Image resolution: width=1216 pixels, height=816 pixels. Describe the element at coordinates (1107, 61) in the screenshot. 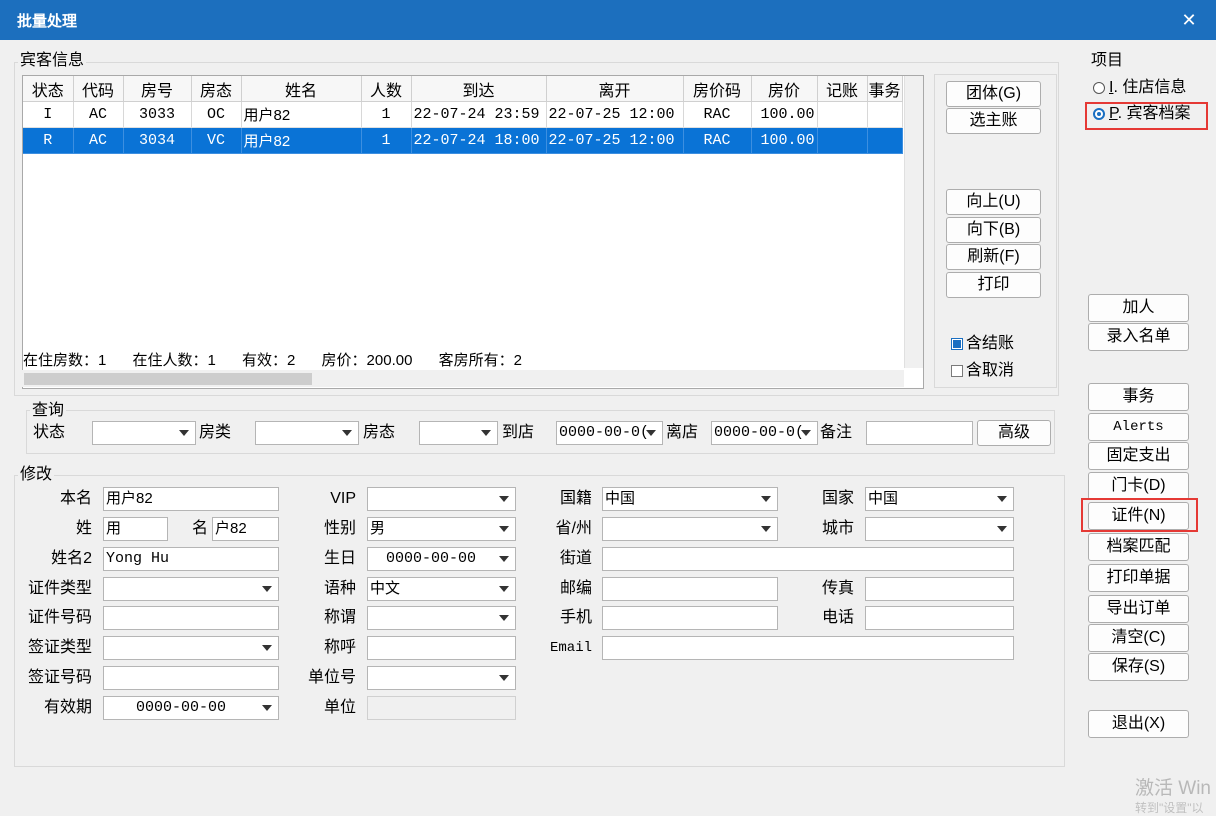

I see `project-label: 项目` at that location.